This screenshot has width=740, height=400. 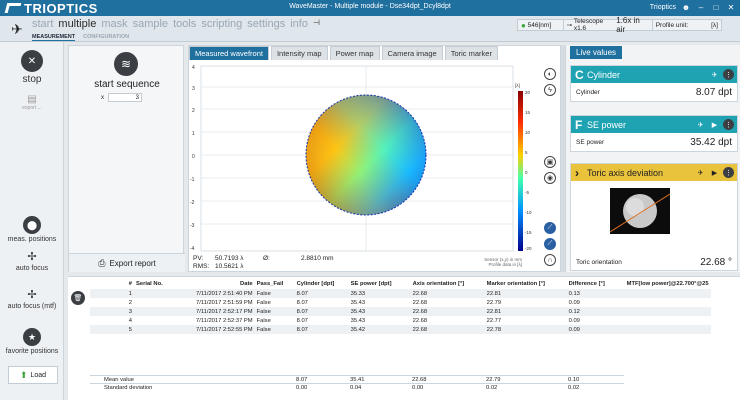 What do you see at coordinates (380, 284) in the screenshot?
I see `column-header: SE power [dpt]` at bounding box center [380, 284].